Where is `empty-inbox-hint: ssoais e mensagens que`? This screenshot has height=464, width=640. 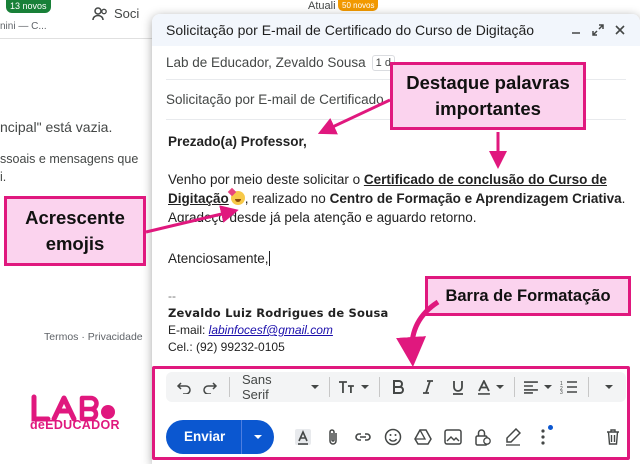
empty-inbox-hint: ssoais e mensagens que is located at coordinates (69, 159).